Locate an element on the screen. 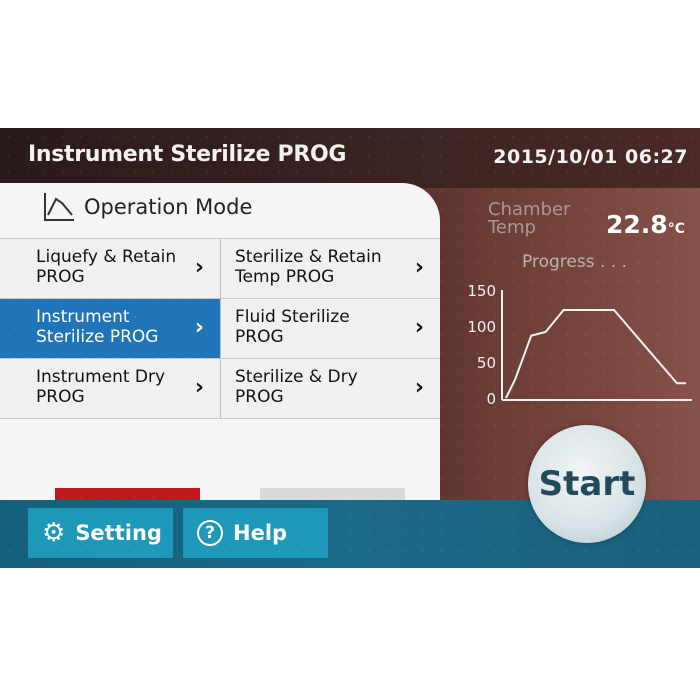 The width and height of the screenshot is (700, 700). program-label-line2: Sterilize PROG is located at coordinates (97, 337).